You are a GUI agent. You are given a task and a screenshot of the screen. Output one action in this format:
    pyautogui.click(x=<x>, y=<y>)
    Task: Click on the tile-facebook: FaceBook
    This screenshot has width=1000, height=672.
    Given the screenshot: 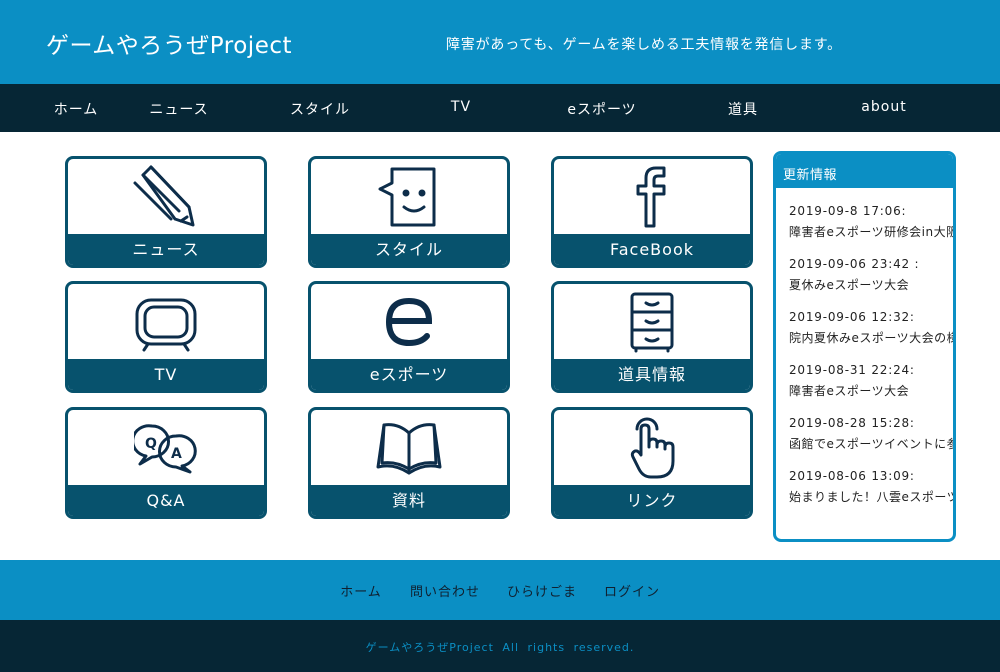 What is the action you would take?
    pyautogui.click(x=652, y=212)
    